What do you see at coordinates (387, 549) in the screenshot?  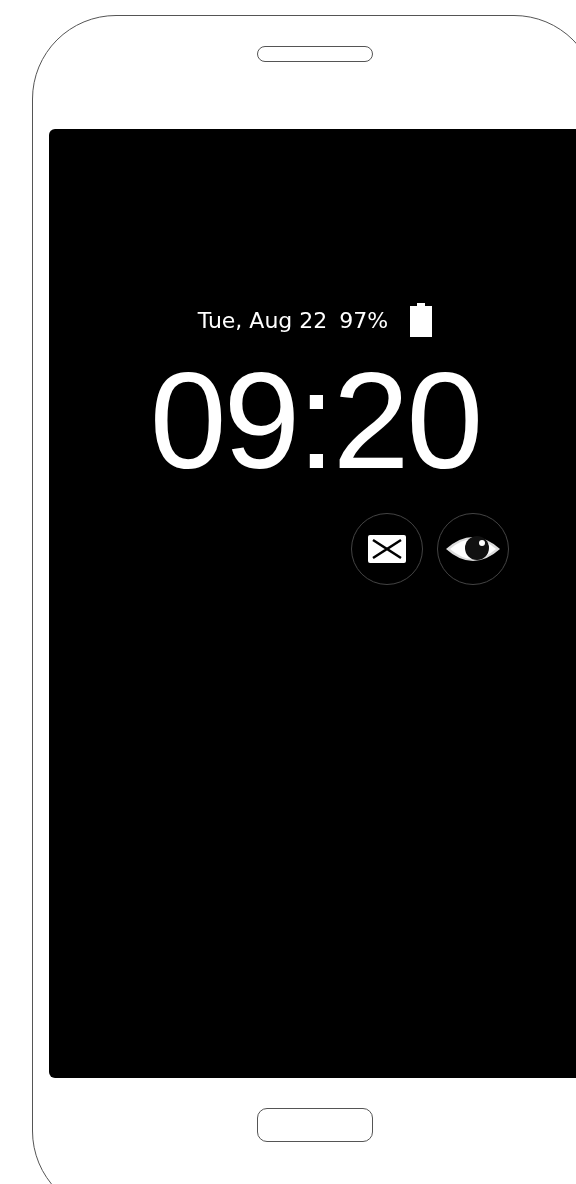 I see `envelope-icon` at bounding box center [387, 549].